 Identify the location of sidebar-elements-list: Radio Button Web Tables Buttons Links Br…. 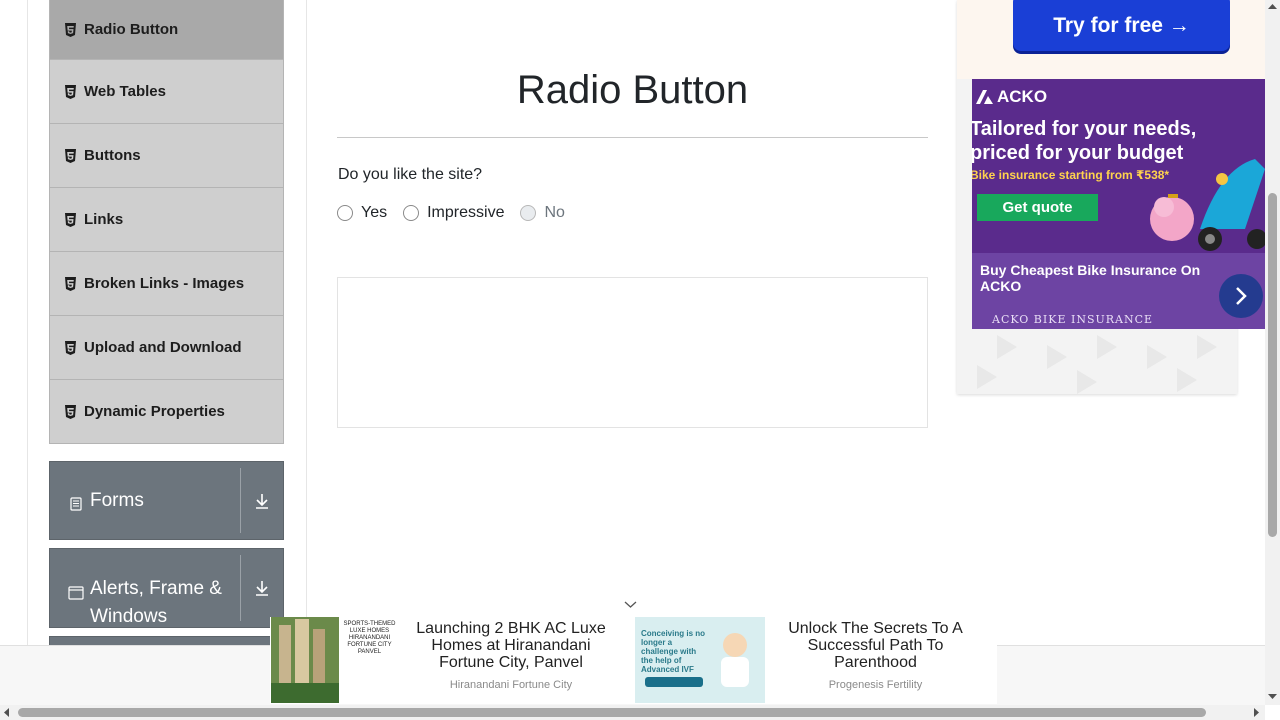
(166, 222).